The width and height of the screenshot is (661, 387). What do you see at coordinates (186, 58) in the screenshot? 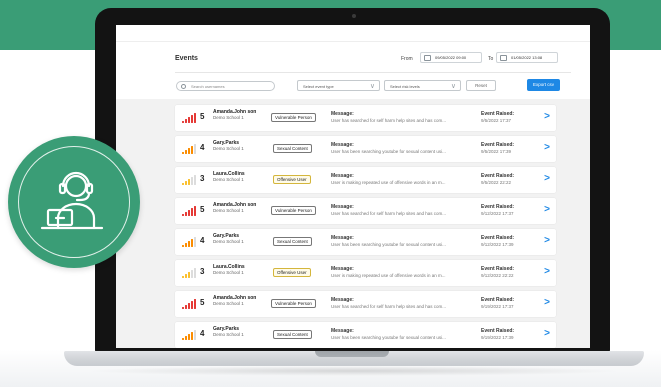
I see `page-title: Events` at bounding box center [186, 58].